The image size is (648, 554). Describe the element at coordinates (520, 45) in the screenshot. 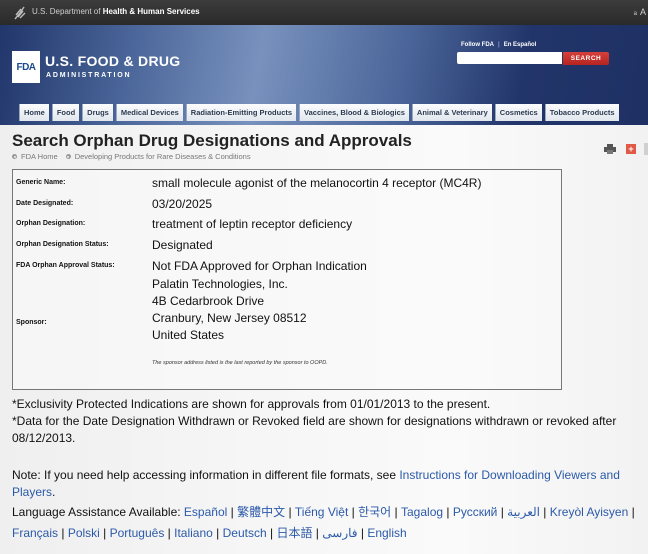

I see `en-espanol-link: En Español` at that location.